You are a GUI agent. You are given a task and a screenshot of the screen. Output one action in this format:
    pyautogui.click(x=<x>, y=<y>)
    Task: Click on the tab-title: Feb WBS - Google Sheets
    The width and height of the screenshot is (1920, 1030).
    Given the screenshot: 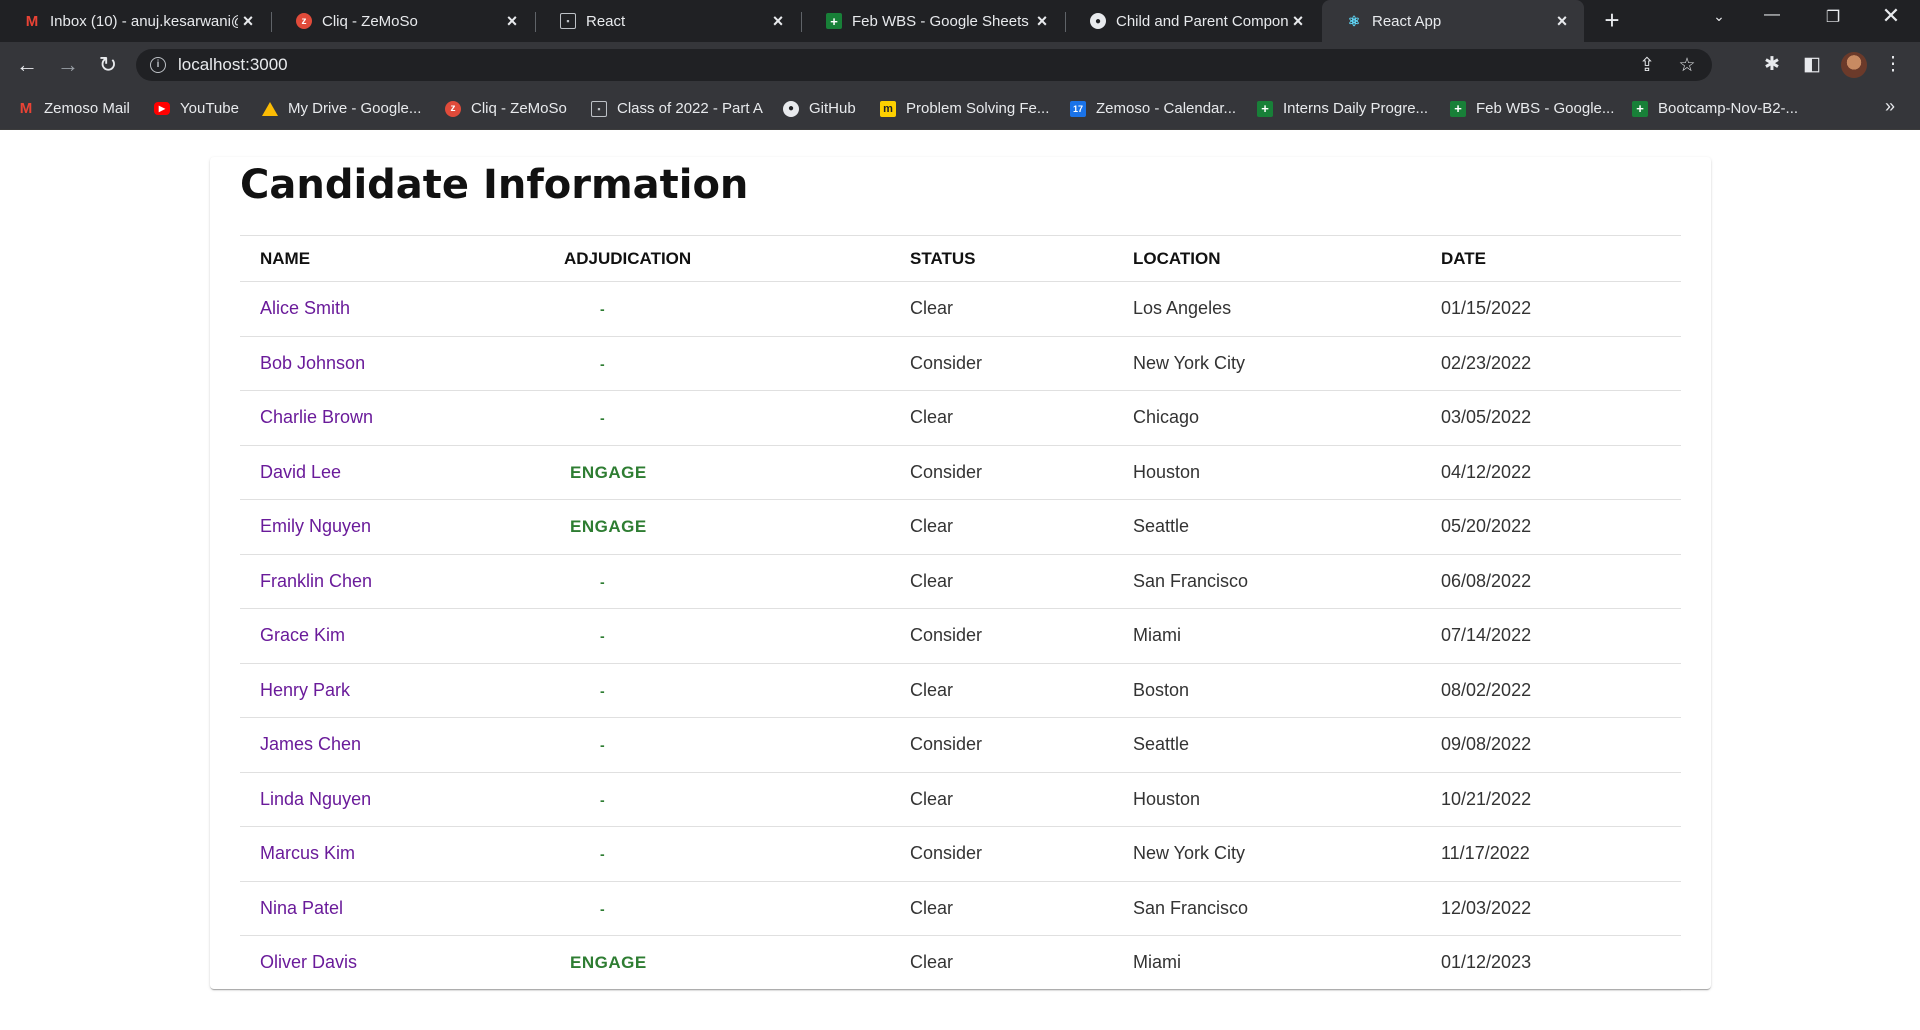 What is the action you would take?
    pyautogui.click(x=940, y=21)
    